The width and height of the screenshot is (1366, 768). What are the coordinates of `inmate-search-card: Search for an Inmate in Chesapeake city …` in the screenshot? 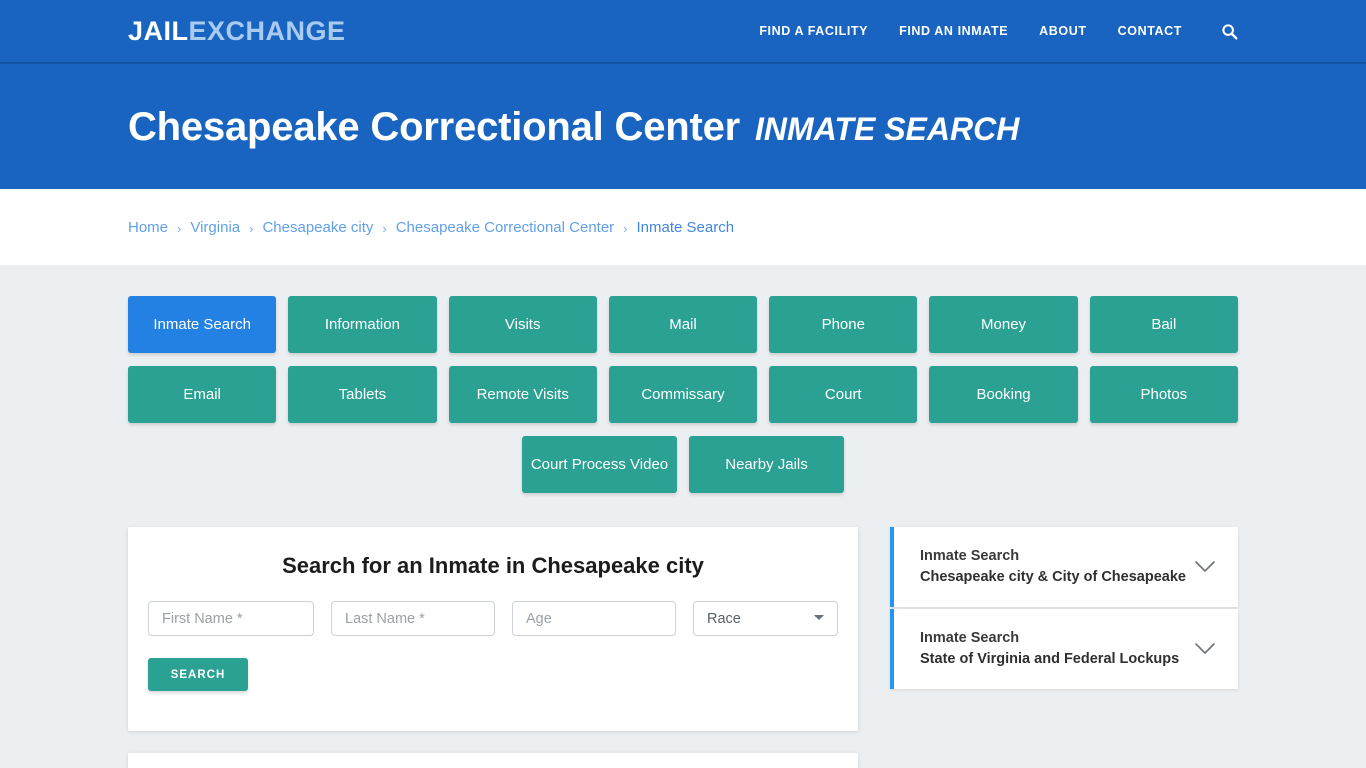 It's located at (493, 629).